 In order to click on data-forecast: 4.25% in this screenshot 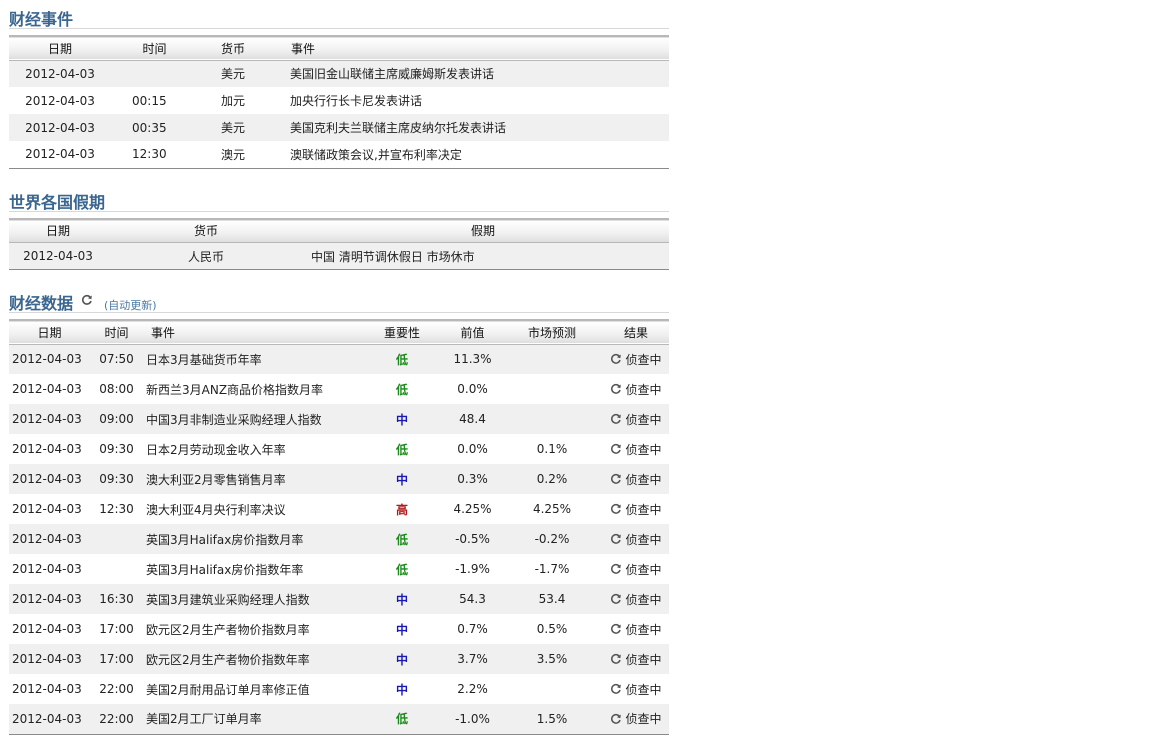, I will do `click(552, 509)`.